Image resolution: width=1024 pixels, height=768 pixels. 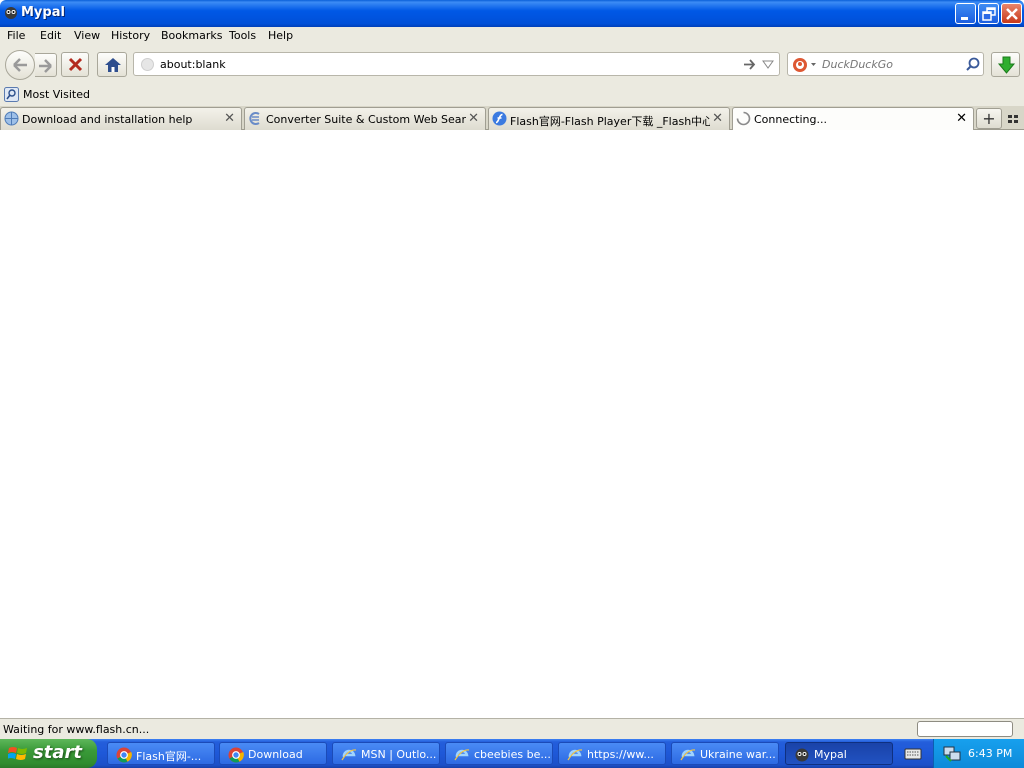 What do you see at coordinates (499, 118) in the screenshot?
I see `flash-icon` at bounding box center [499, 118].